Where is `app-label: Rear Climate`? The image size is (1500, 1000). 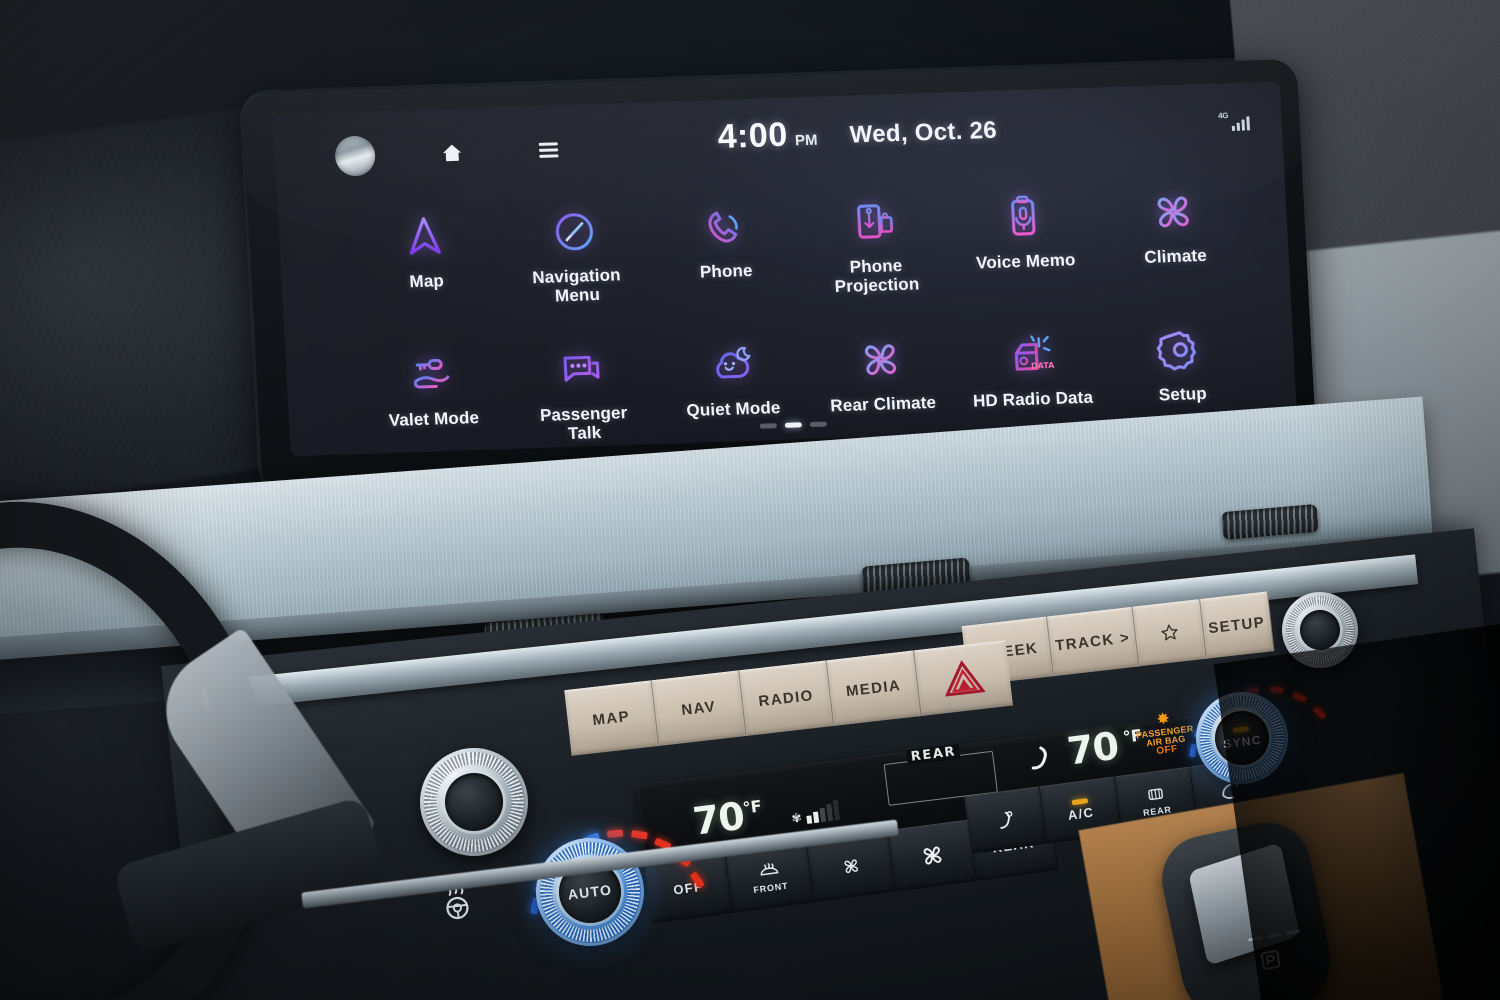 app-label: Rear Climate is located at coordinates (883, 404).